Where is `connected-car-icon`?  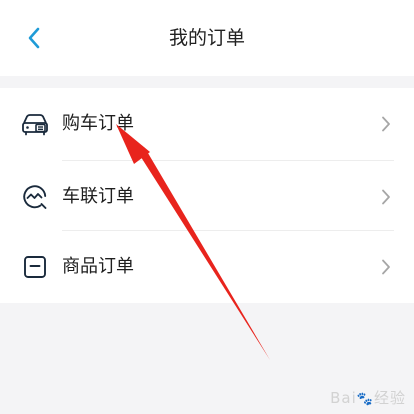
connected-car-icon is located at coordinates (35, 197).